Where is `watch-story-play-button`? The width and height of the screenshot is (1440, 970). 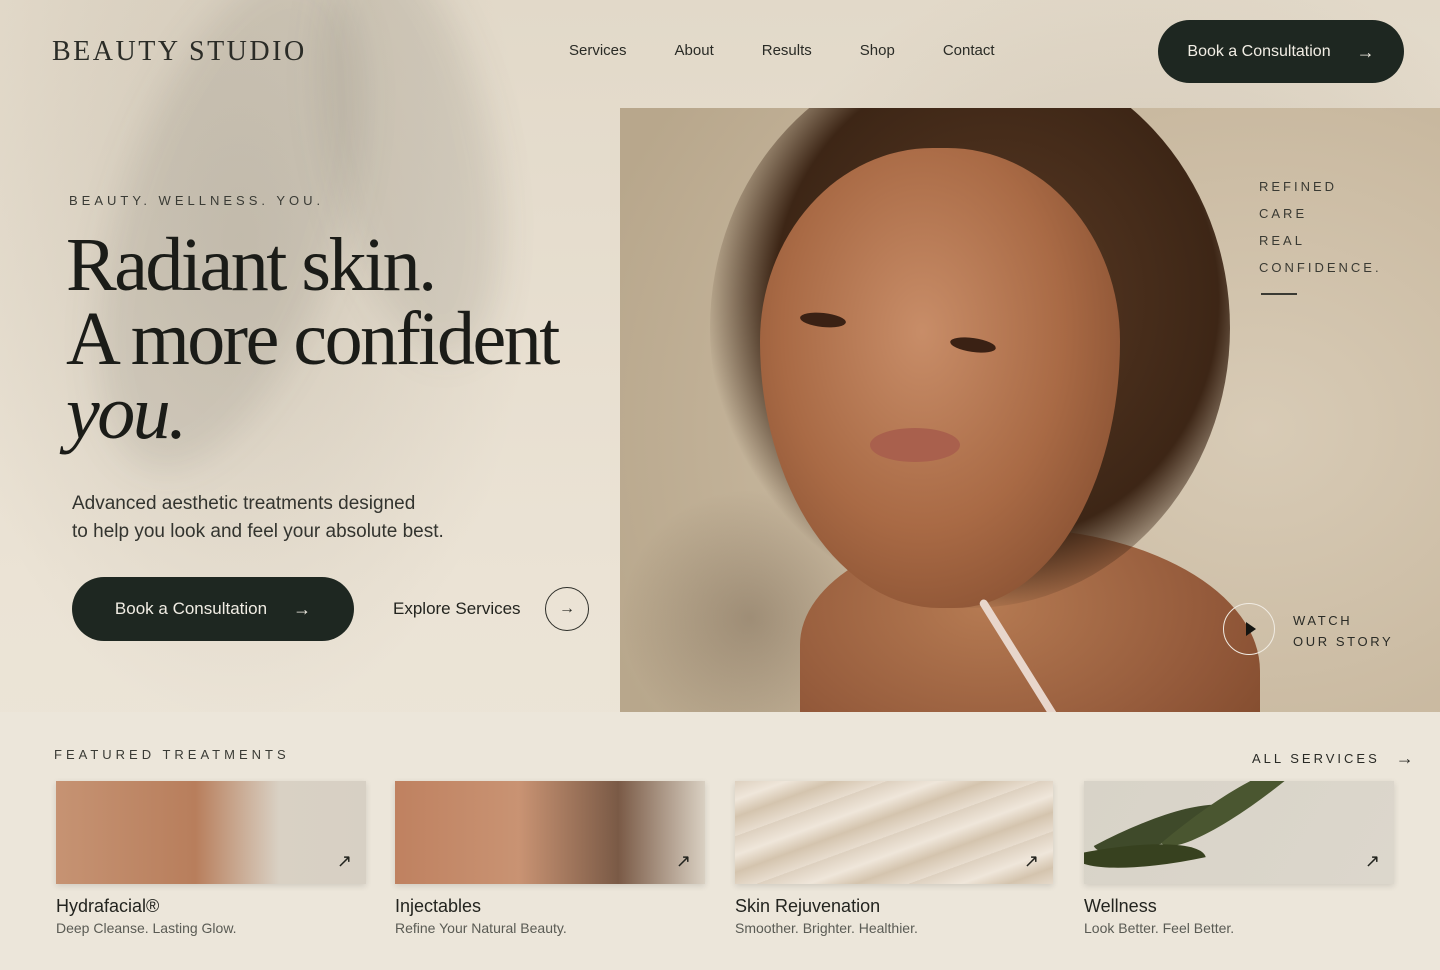
watch-story-play-button is located at coordinates (1249, 629).